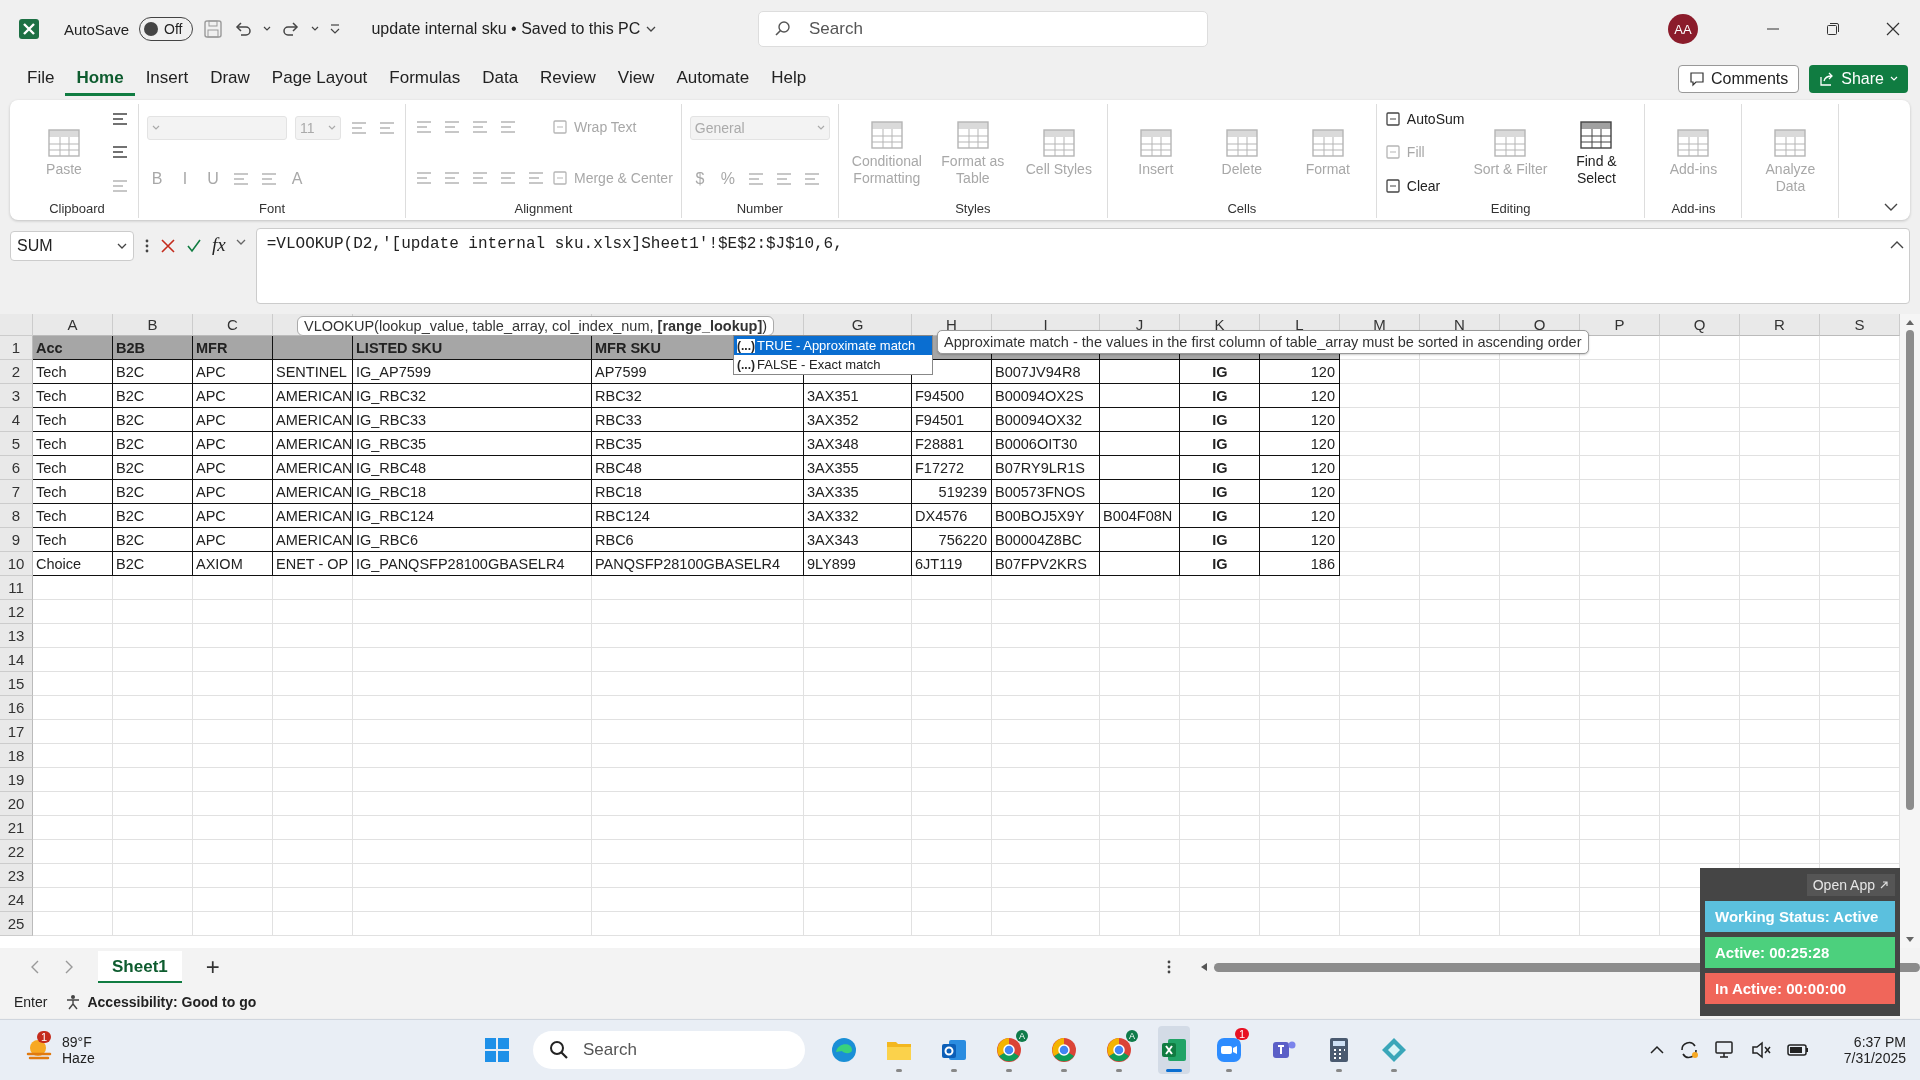 Image resolution: width=1920 pixels, height=1080 pixels. Describe the element at coordinates (313, 564) in the screenshot. I see `table-cell: ENET - OP` at that location.